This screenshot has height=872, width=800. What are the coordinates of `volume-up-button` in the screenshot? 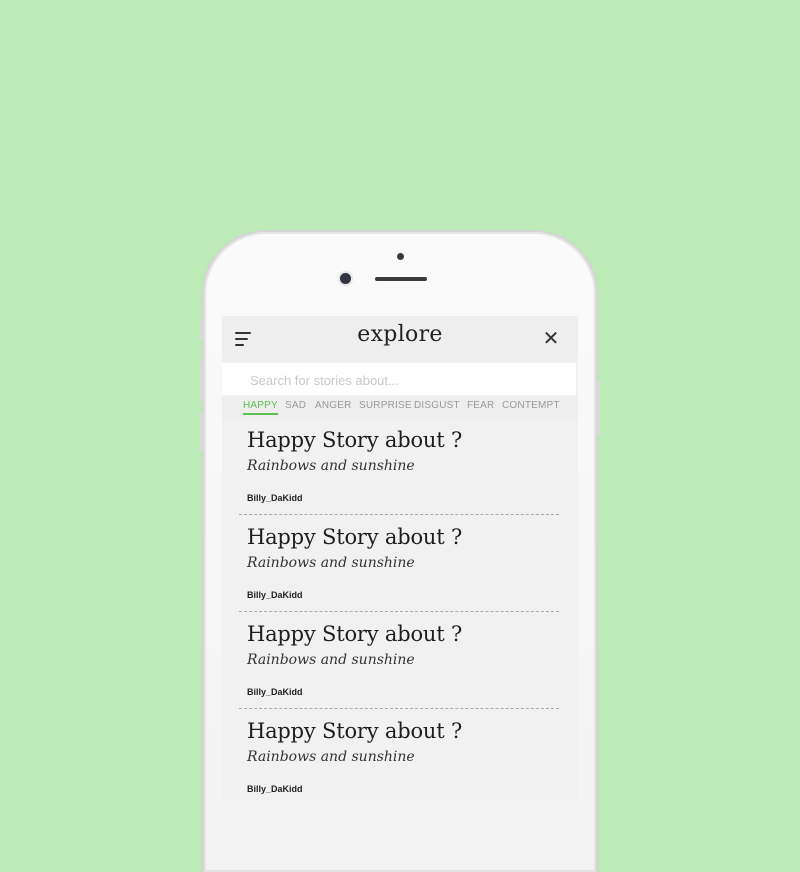 It's located at (202, 380).